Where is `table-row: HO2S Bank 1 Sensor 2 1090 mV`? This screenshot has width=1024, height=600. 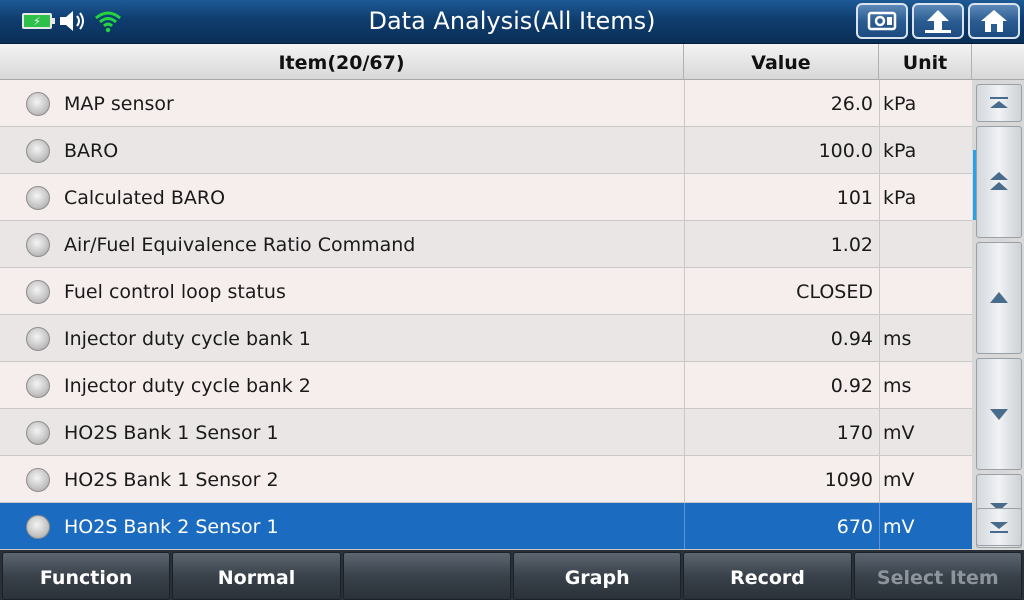
table-row: HO2S Bank 1 Sensor 2 1090 mV is located at coordinates (486, 479).